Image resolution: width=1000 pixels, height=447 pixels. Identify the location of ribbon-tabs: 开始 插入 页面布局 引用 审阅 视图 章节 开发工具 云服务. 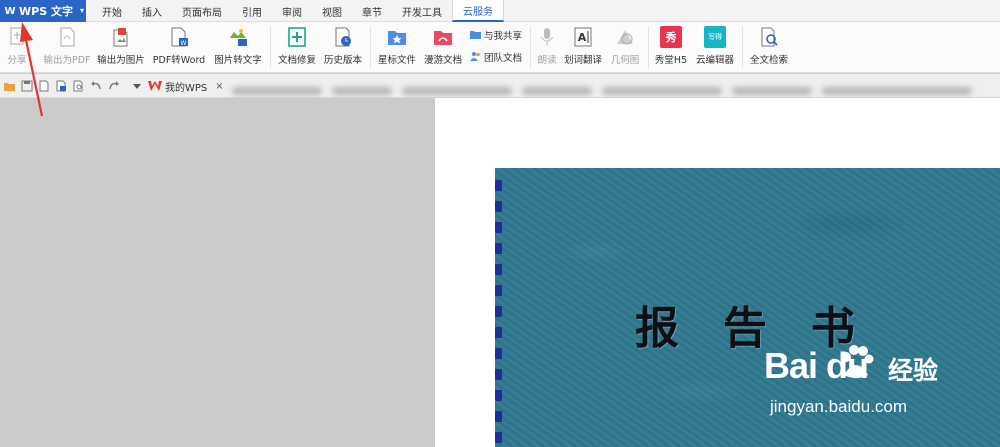
(298, 11).